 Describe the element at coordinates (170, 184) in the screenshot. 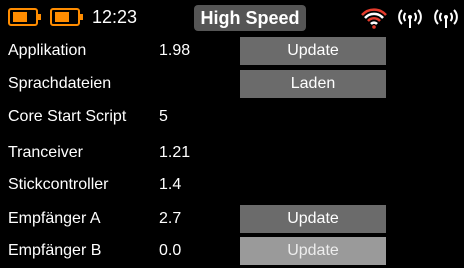

I see `row-value: 1.4` at that location.